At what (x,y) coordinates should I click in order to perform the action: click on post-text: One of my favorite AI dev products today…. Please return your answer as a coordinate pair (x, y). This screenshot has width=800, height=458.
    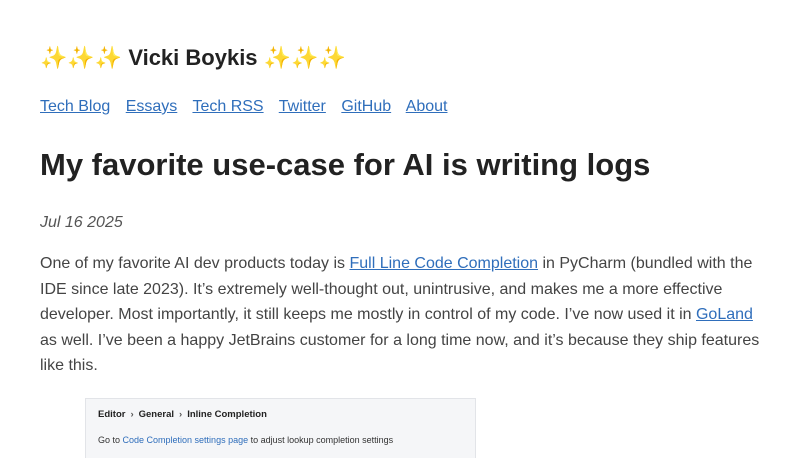
    Looking at the image, I should click on (195, 263).